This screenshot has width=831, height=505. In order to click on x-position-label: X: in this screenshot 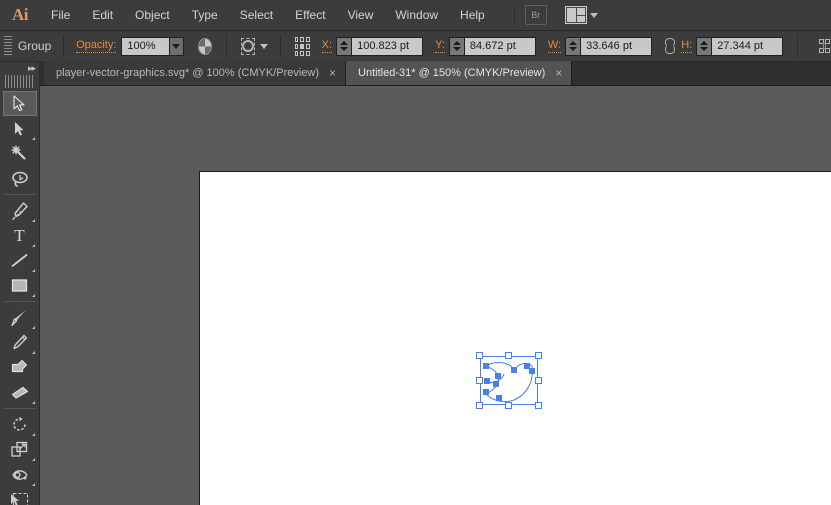, I will do `click(327, 46)`.